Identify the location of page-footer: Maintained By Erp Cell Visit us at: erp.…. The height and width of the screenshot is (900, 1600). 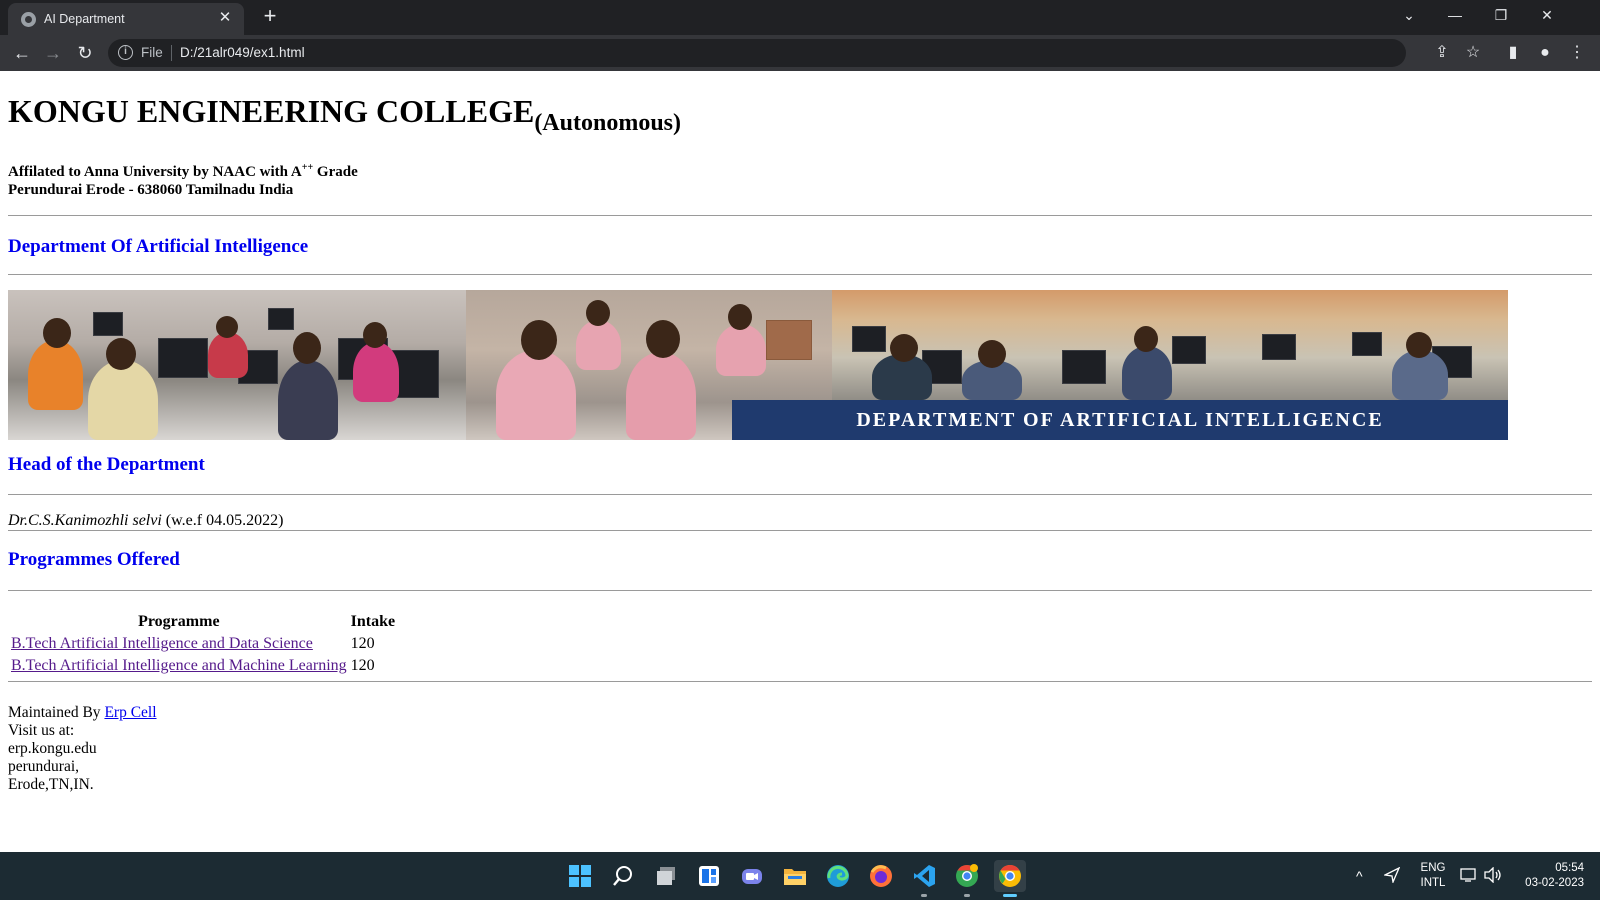
(82, 749).